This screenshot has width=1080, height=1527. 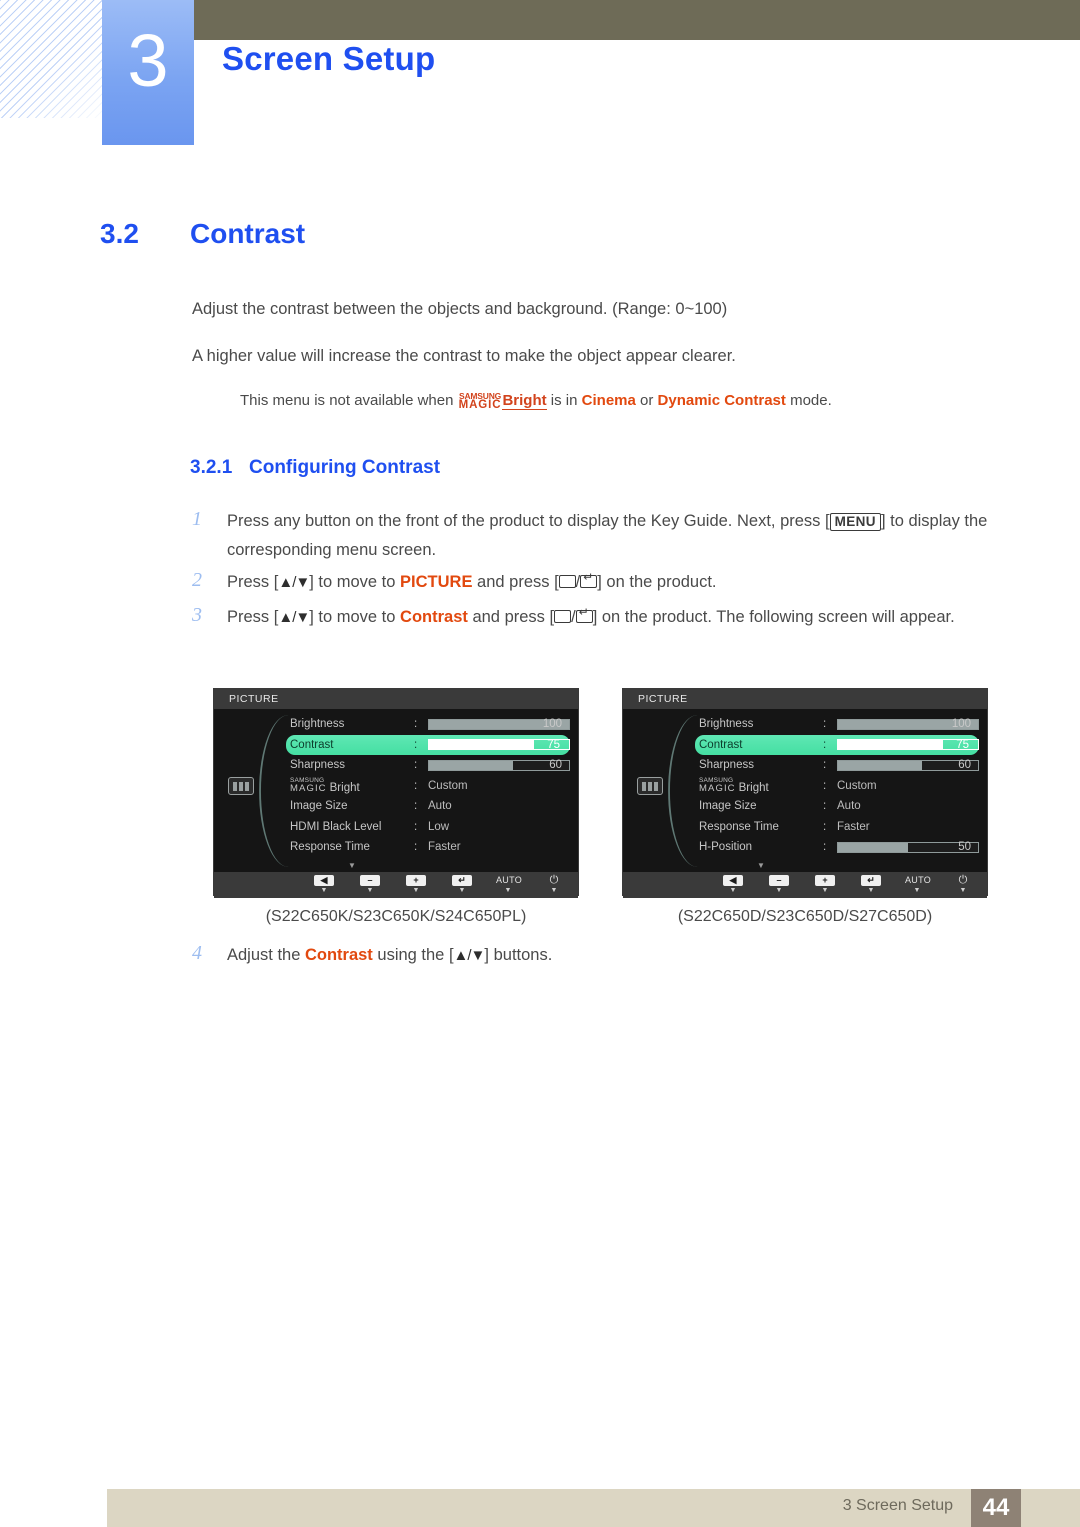 I want to click on note-mode-dynamic-contrast: Dynamic Contrast, so click(x=721, y=400).